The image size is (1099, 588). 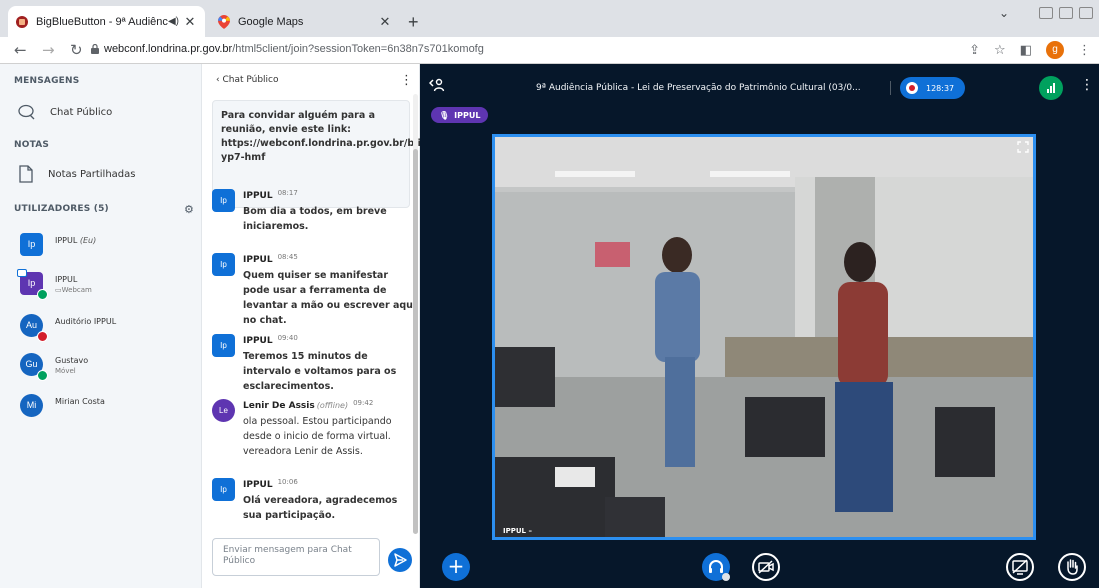 What do you see at coordinates (1084, 50) in the screenshot?
I see `kebab-icon: ⋮` at bounding box center [1084, 50].